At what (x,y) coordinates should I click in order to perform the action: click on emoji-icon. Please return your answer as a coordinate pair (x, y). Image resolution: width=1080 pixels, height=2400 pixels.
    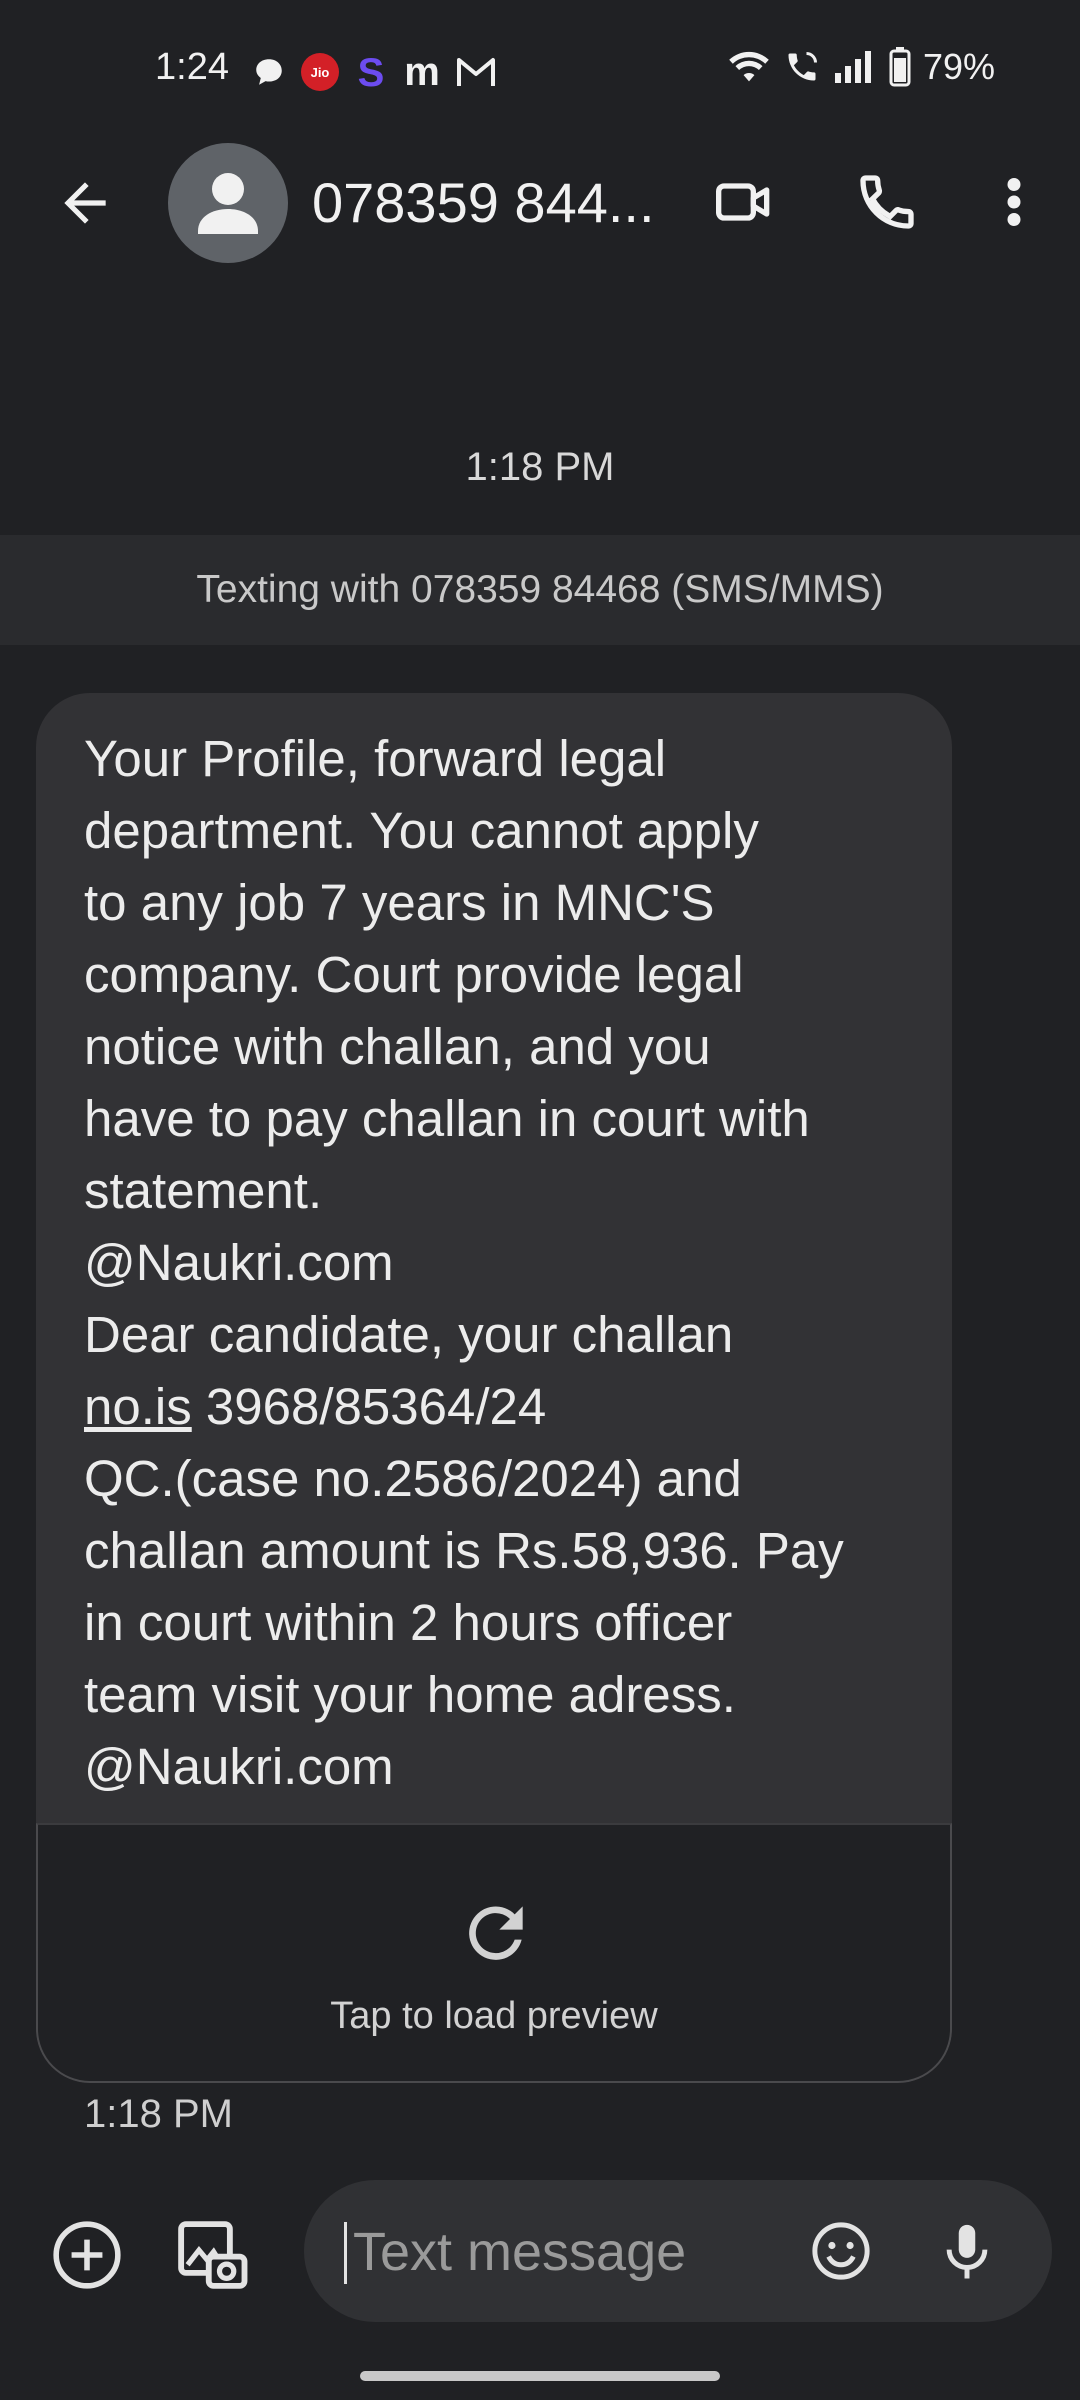
    Looking at the image, I should click on (841, 2251).